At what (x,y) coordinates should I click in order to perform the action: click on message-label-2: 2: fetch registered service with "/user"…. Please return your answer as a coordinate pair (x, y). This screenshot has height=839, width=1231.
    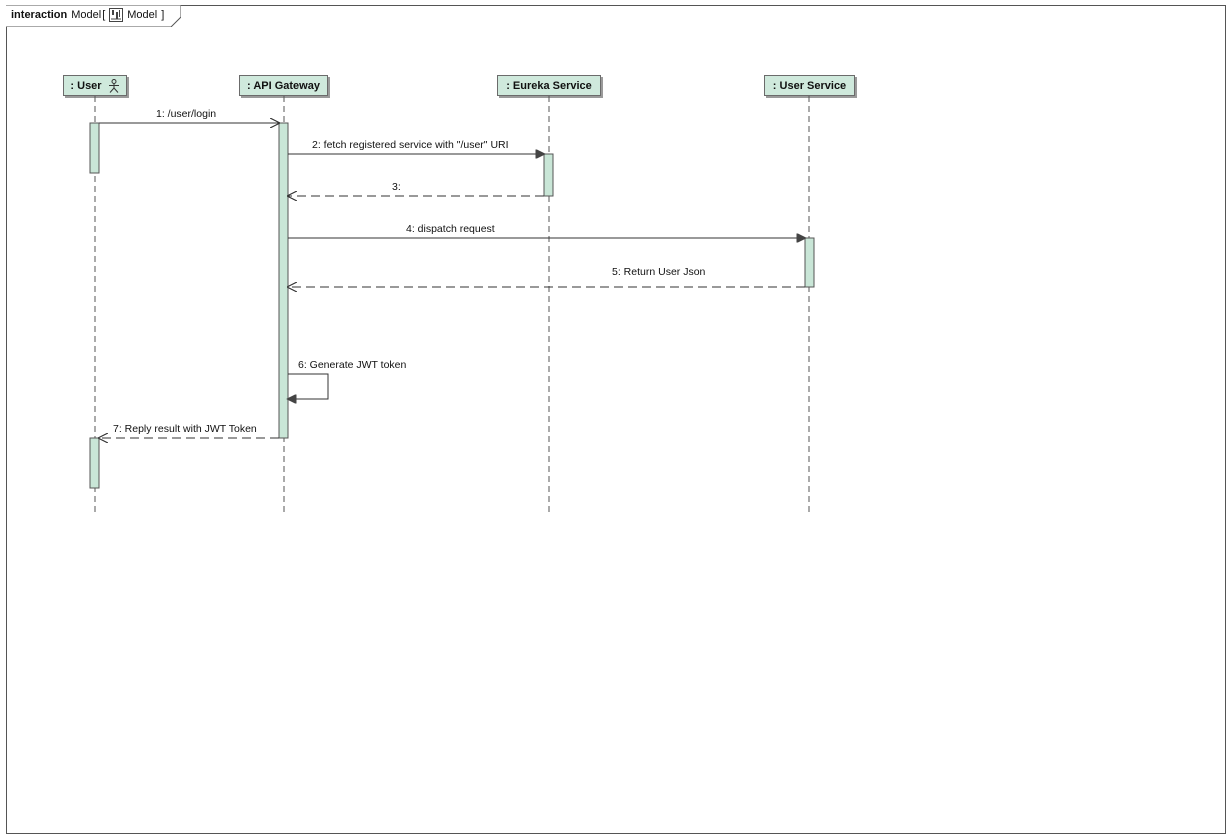
    Looking at the image, I should click on (410, 145).